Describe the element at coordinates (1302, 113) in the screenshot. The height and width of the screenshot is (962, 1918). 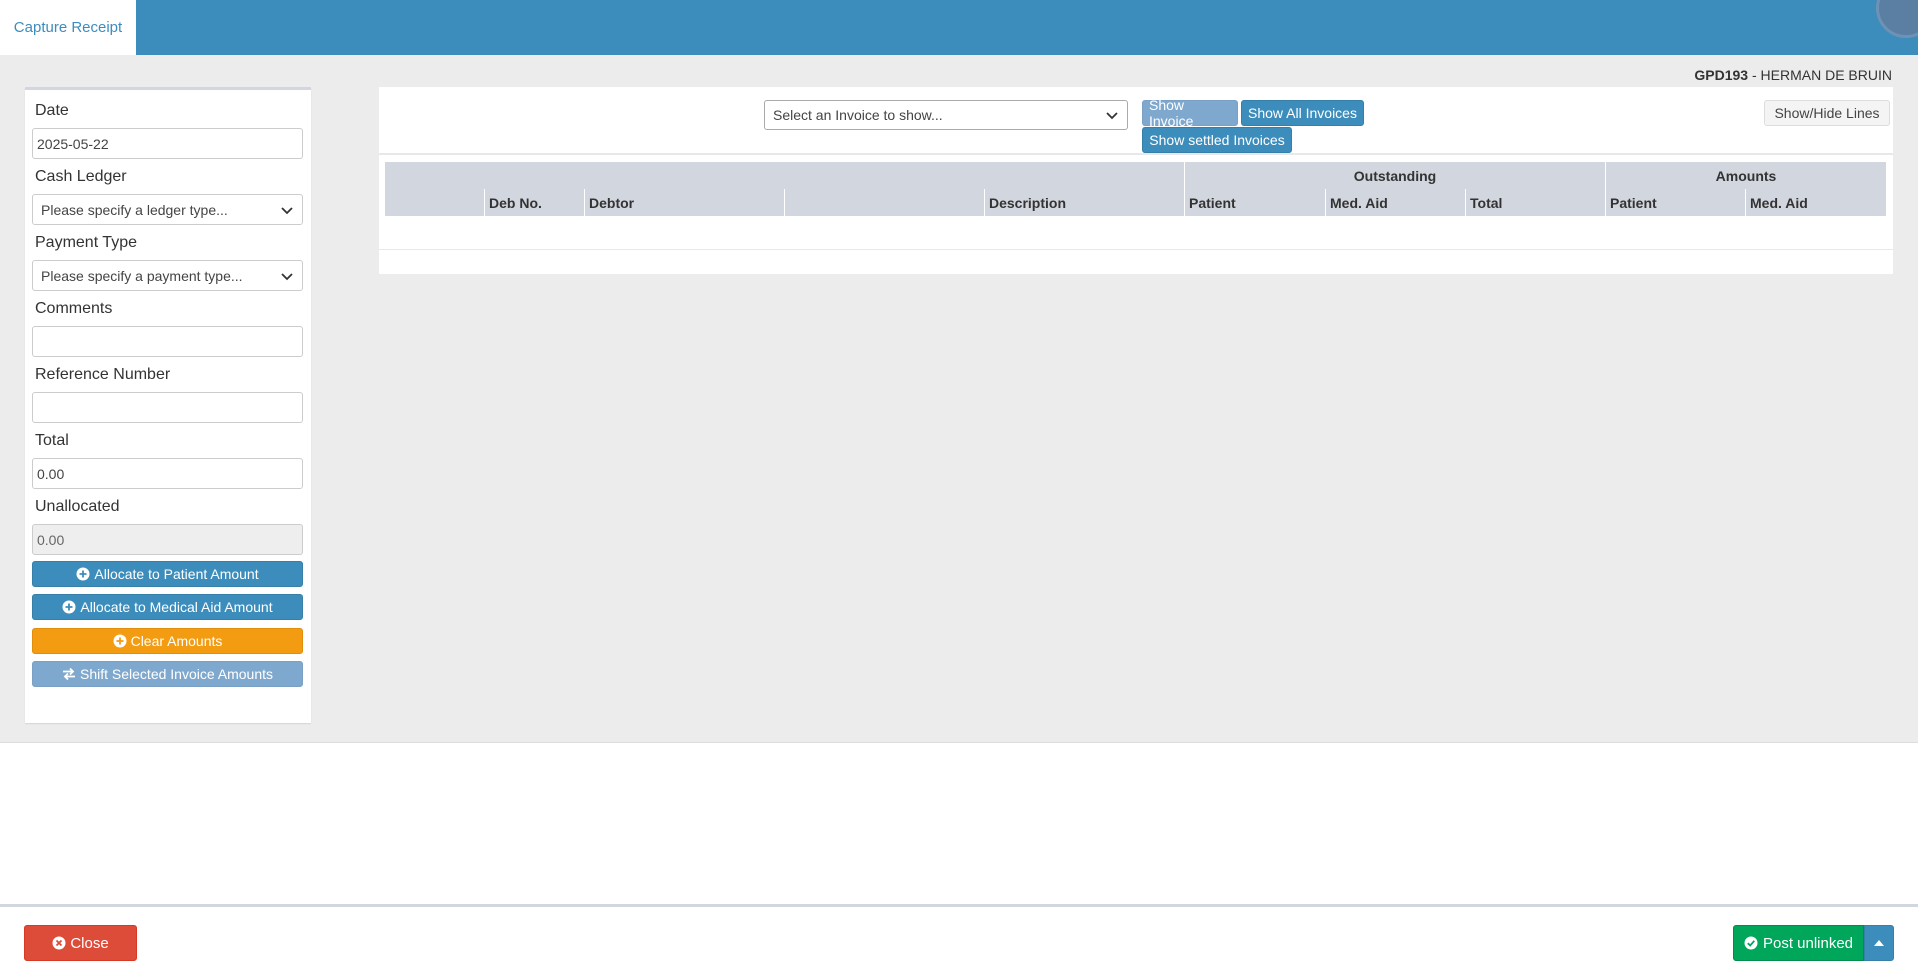
I see `show-all-invoices-button: Show All Invoices` at that location.